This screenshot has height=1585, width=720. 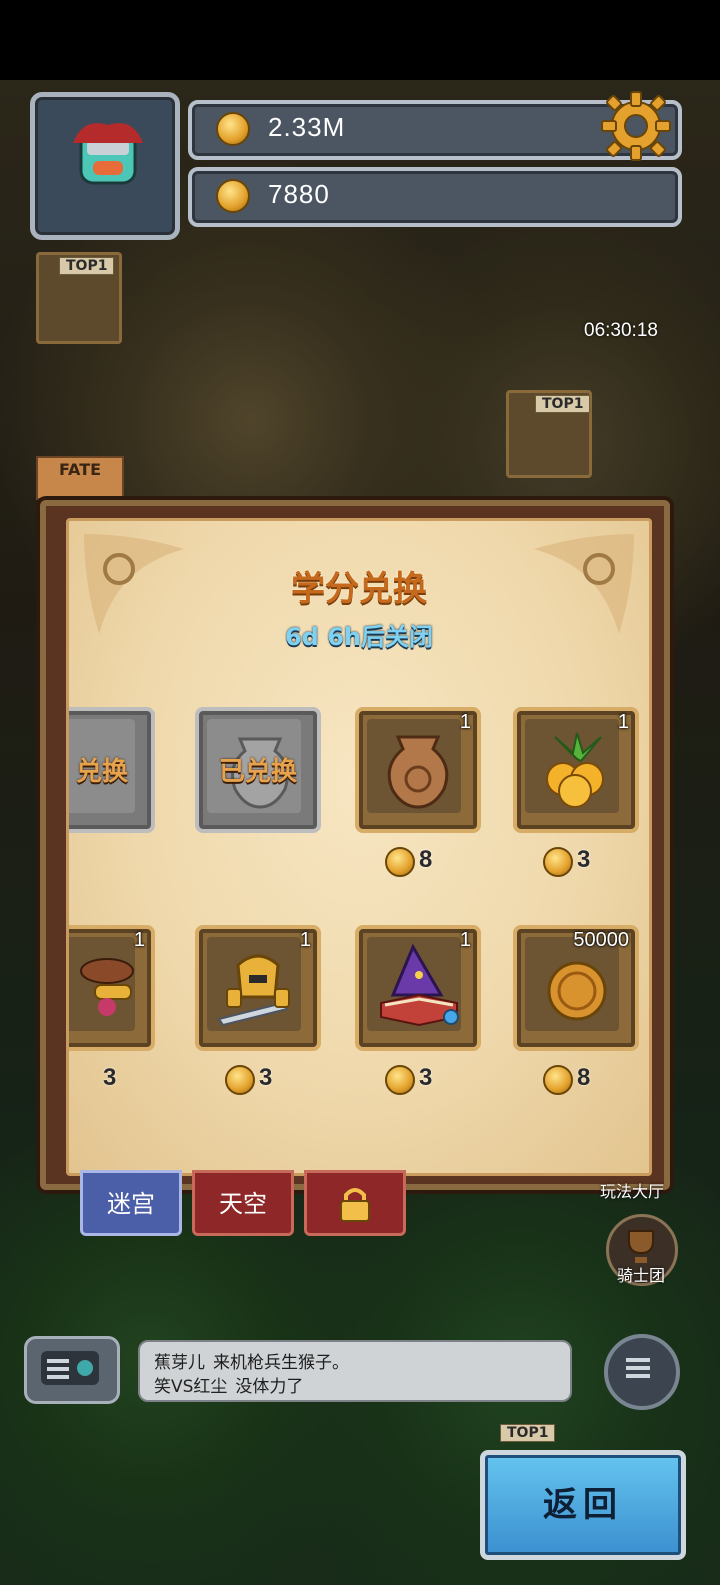 I want to click on radio-icon, so click(x=70, y=1368).